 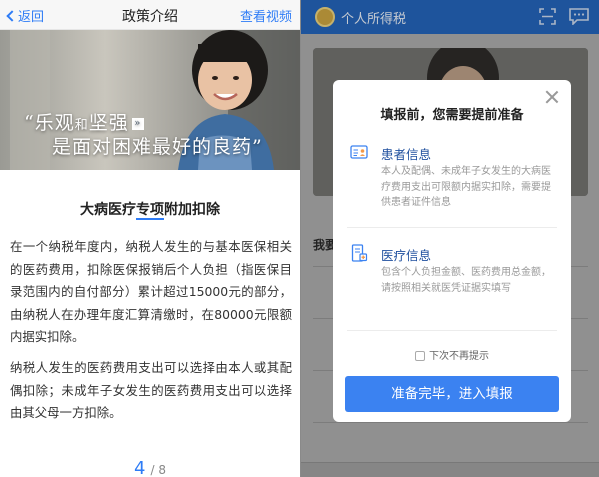 What do you see at coordinates (158, 470) in the screenshot?
I see `total-pages: / 8` at bounding box center [158, 470].